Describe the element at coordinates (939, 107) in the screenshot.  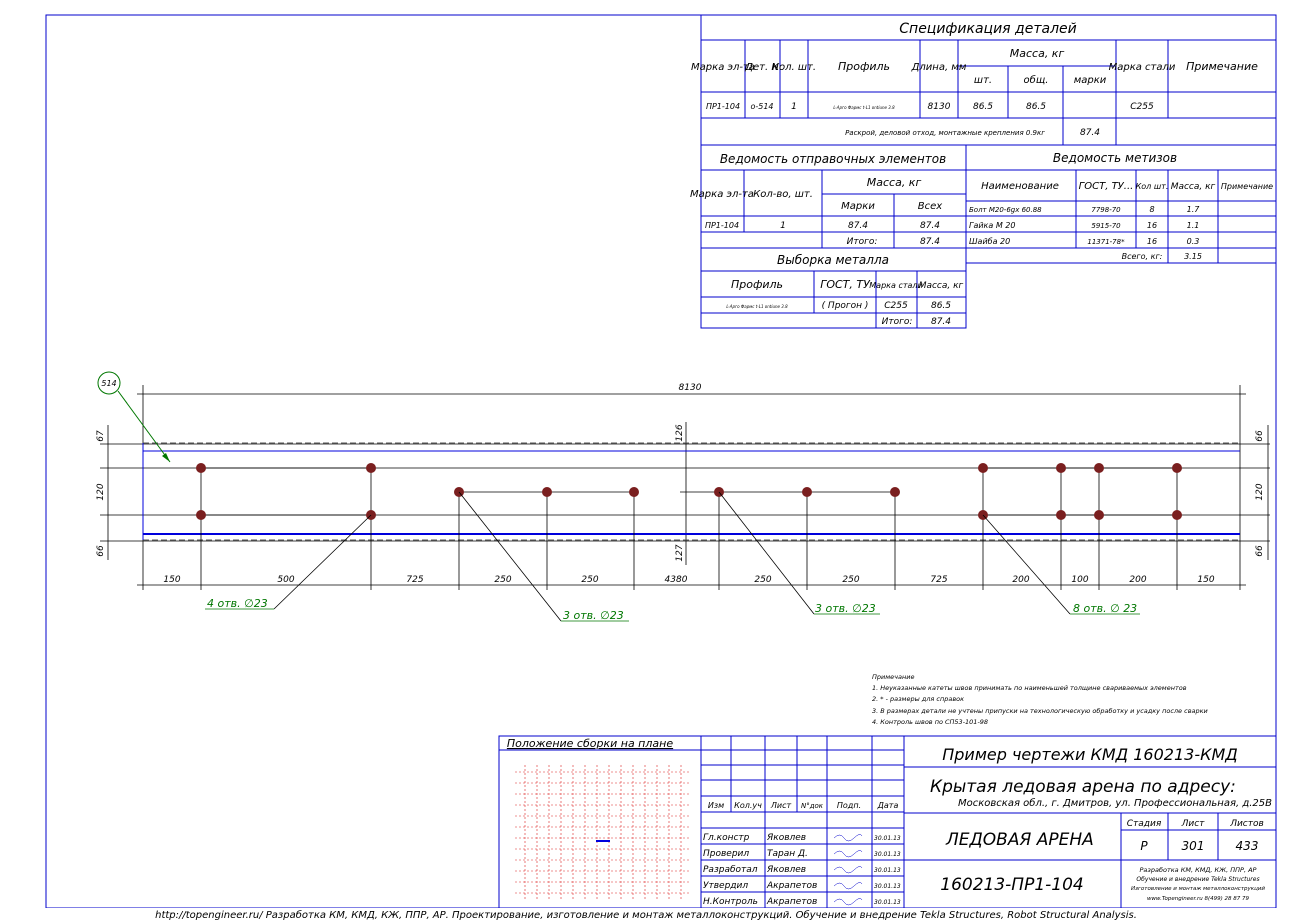
I see `spec-row-length: 8130` at that location.